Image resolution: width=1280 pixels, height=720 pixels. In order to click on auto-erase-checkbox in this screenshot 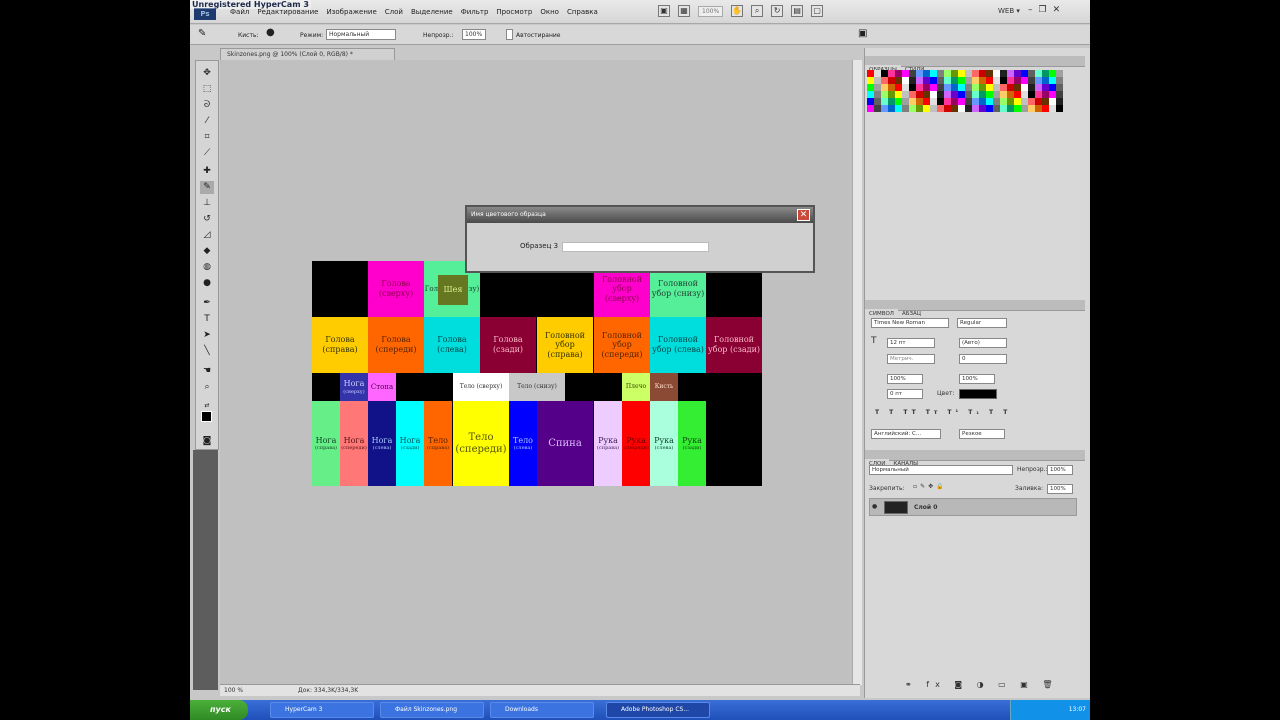, I will do `click(509, 34)`.